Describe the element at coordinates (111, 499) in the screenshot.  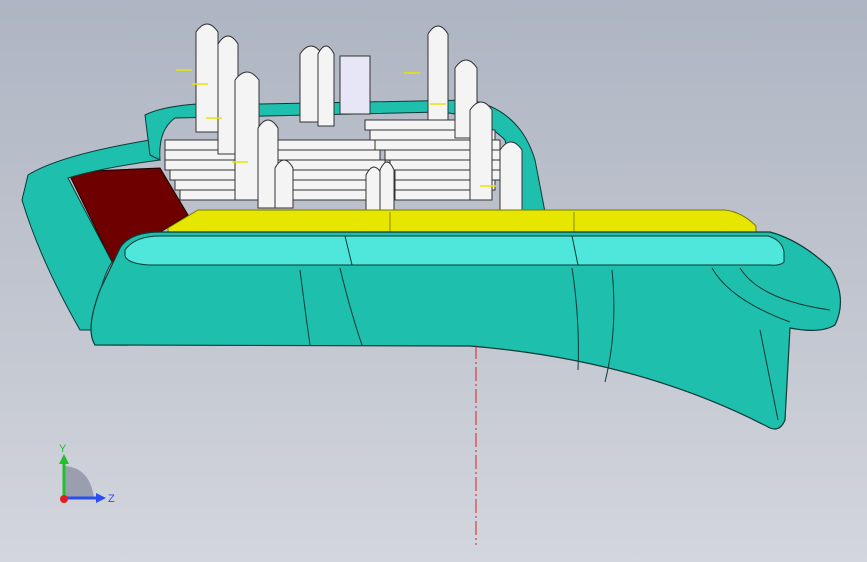
I see `triad-z-label: Z` at that location.